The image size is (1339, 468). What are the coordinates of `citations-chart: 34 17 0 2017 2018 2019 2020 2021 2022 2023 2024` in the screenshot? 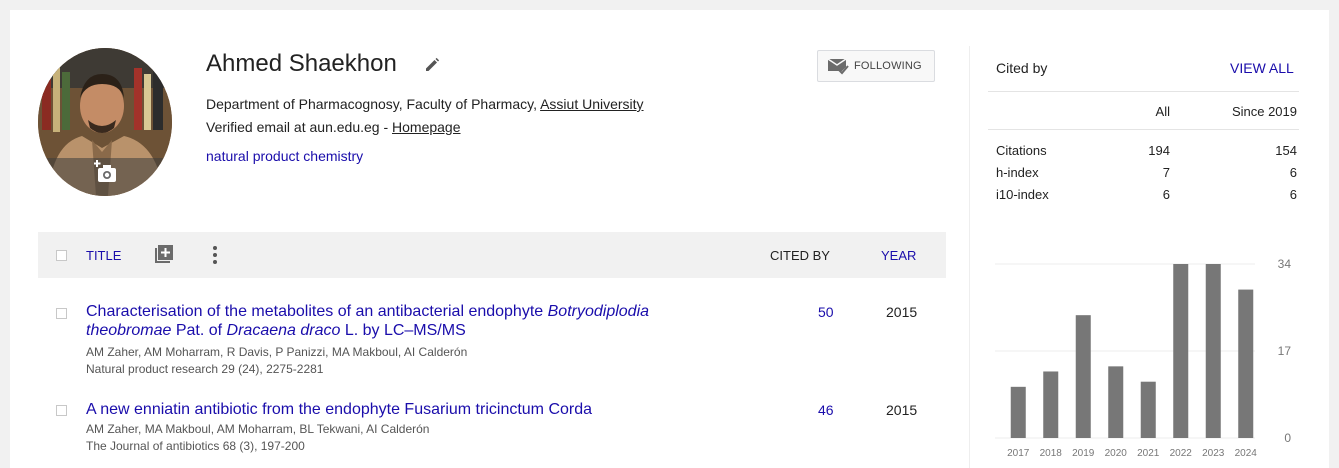 It's located at (1143, 357).